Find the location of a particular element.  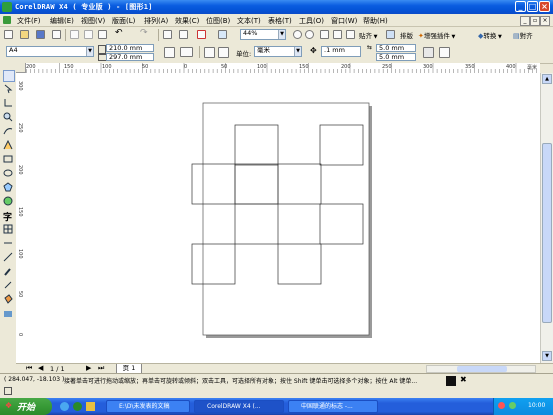

page-options-icon is located at coordinates (444, 52).